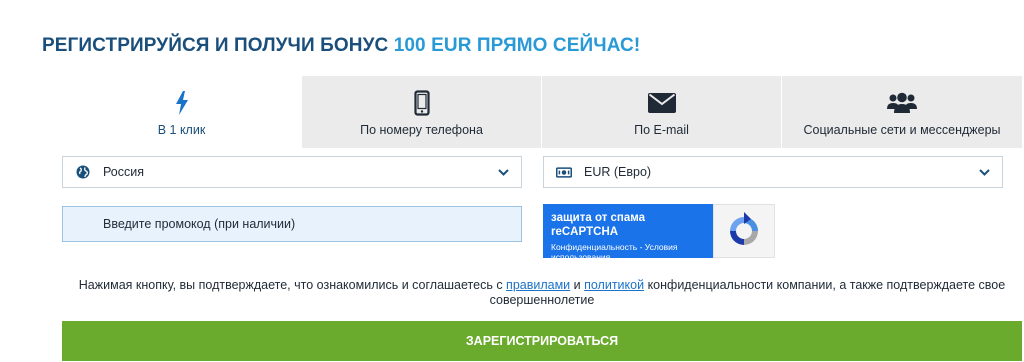 The width and height of the screenshot is (1024, 362). Describe the element at coordinates (181, 130) in the screenshot. I see `tab-label: В 1 клик` at that location.